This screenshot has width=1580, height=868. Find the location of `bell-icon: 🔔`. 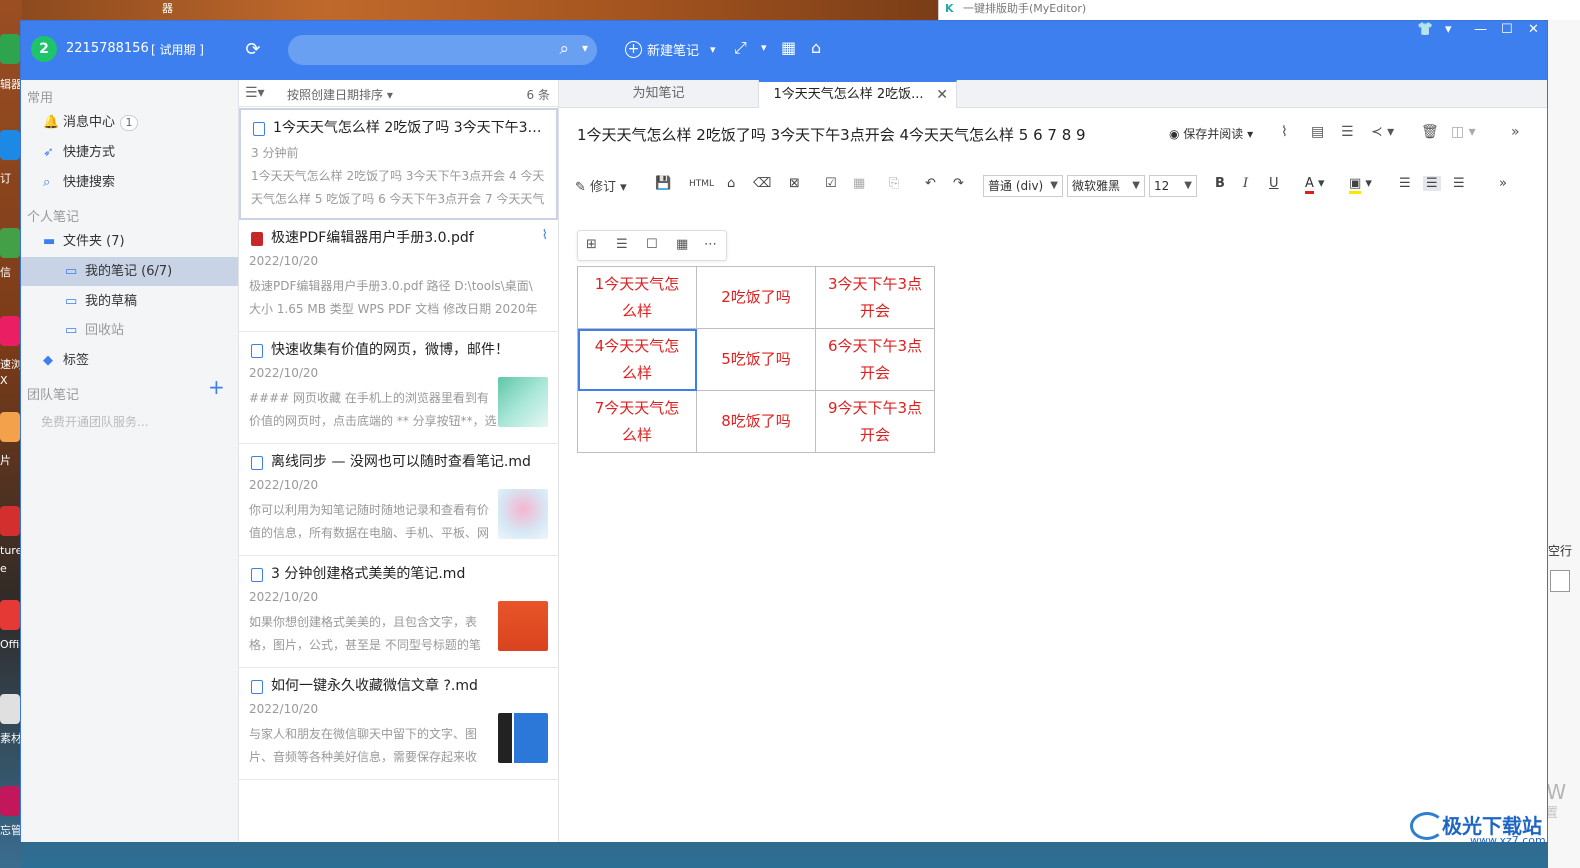

bell-icon: 🔔 is located at coordinates (51, 122).